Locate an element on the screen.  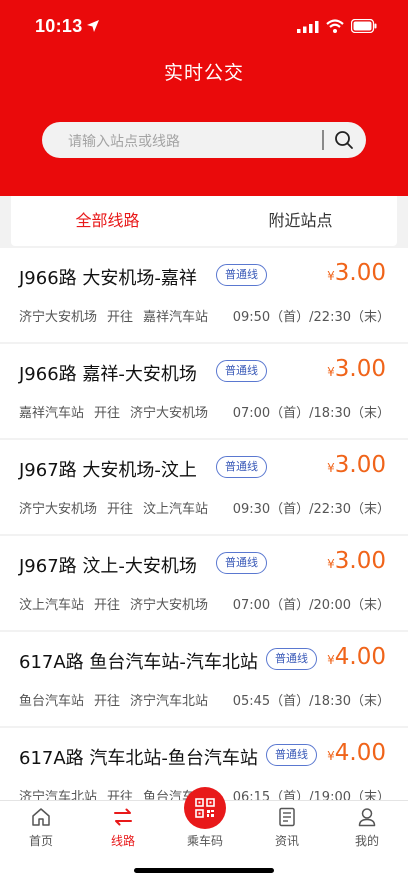
route-name: J966路 嘉祥-大安机场 is located at coordinates (108, 374).